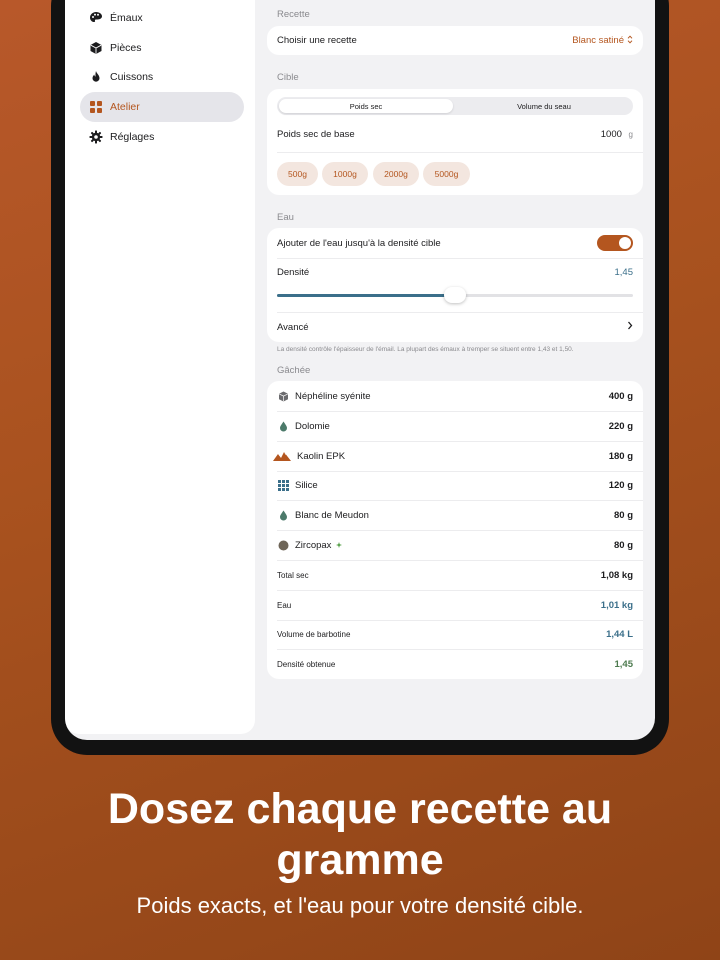 The height and width of the screenshot is (960, 720). Describe the element at coordinates (455, 134) in the screenshot. I see `base-weight-row: Poids sec de base 1000 g` at that location.